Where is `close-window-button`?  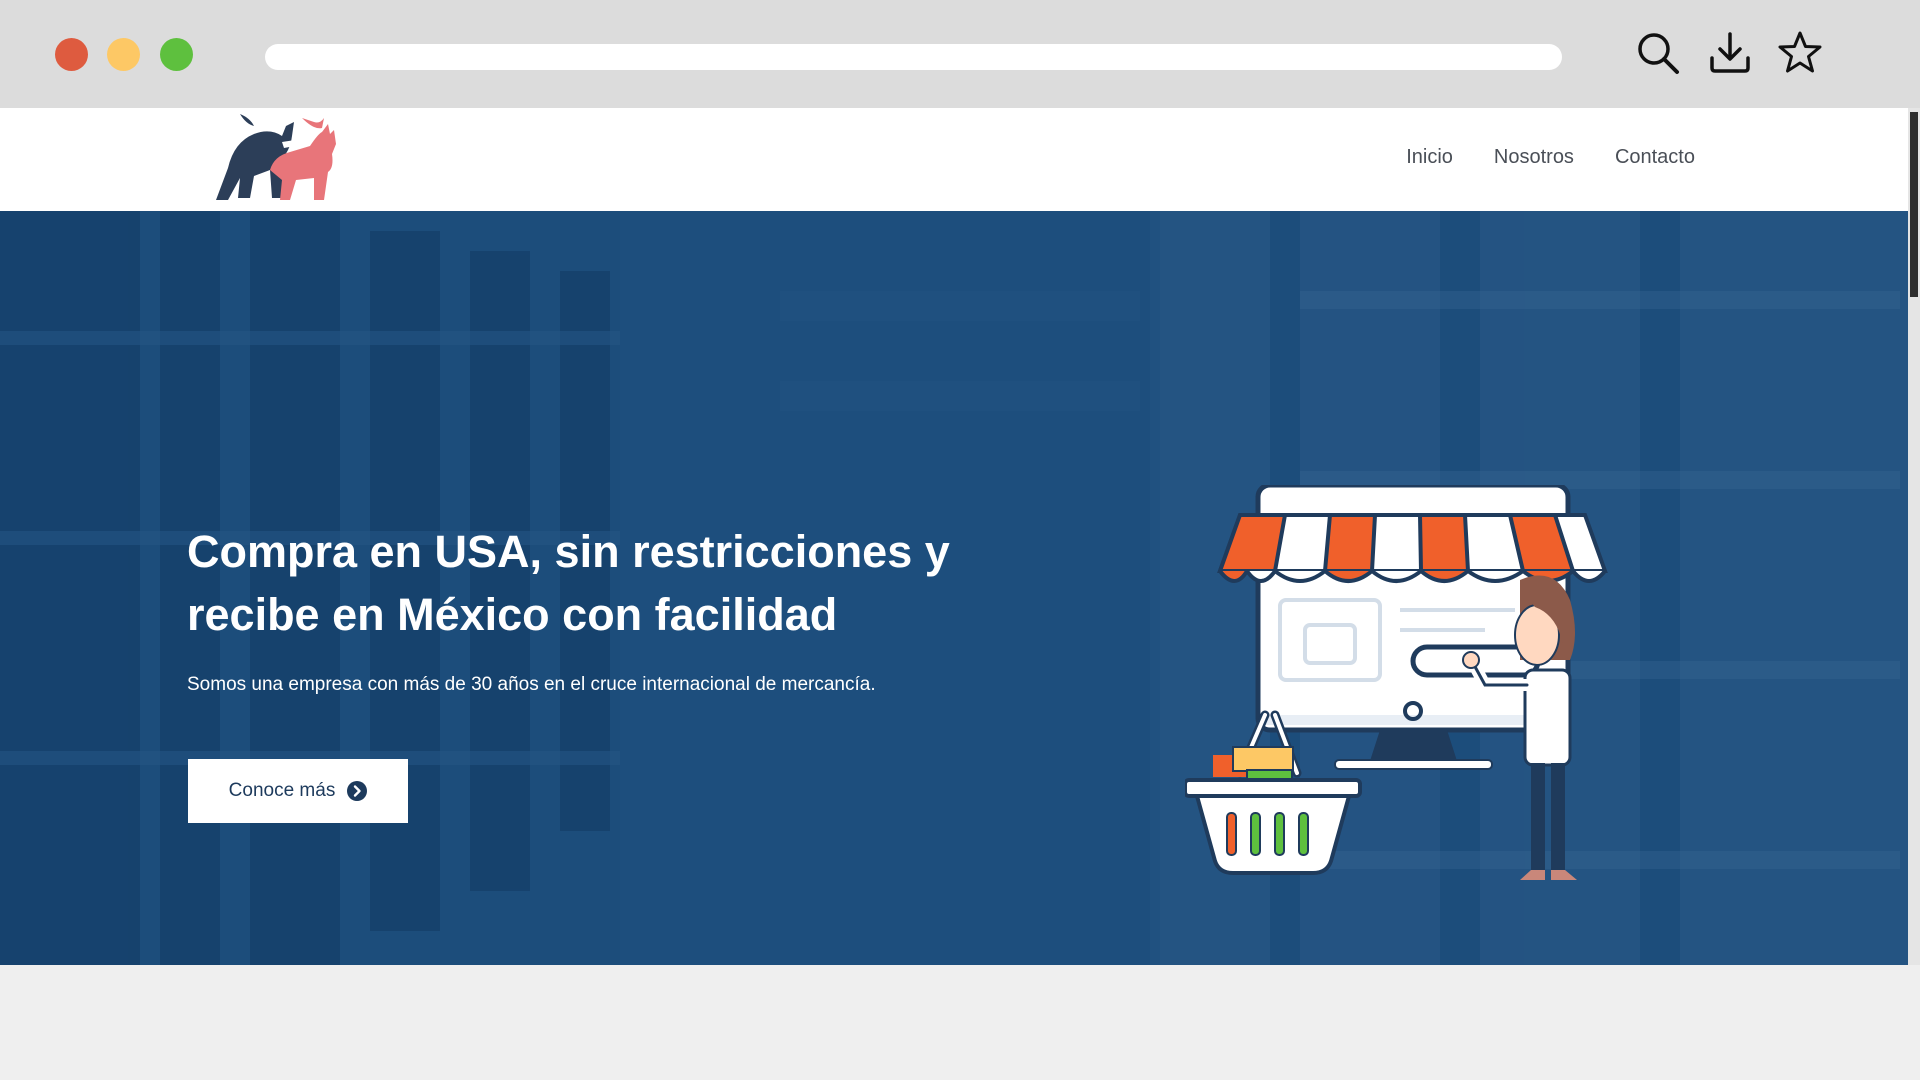
close-window-button is located at coordinates (71, 54).